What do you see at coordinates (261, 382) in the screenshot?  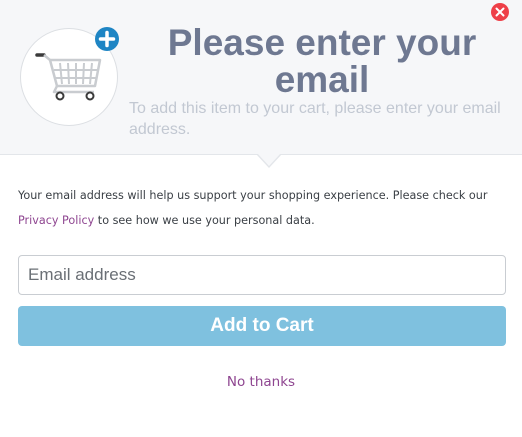 I see `no-thanks-link: No thanks` at bounding box center [261, 382].